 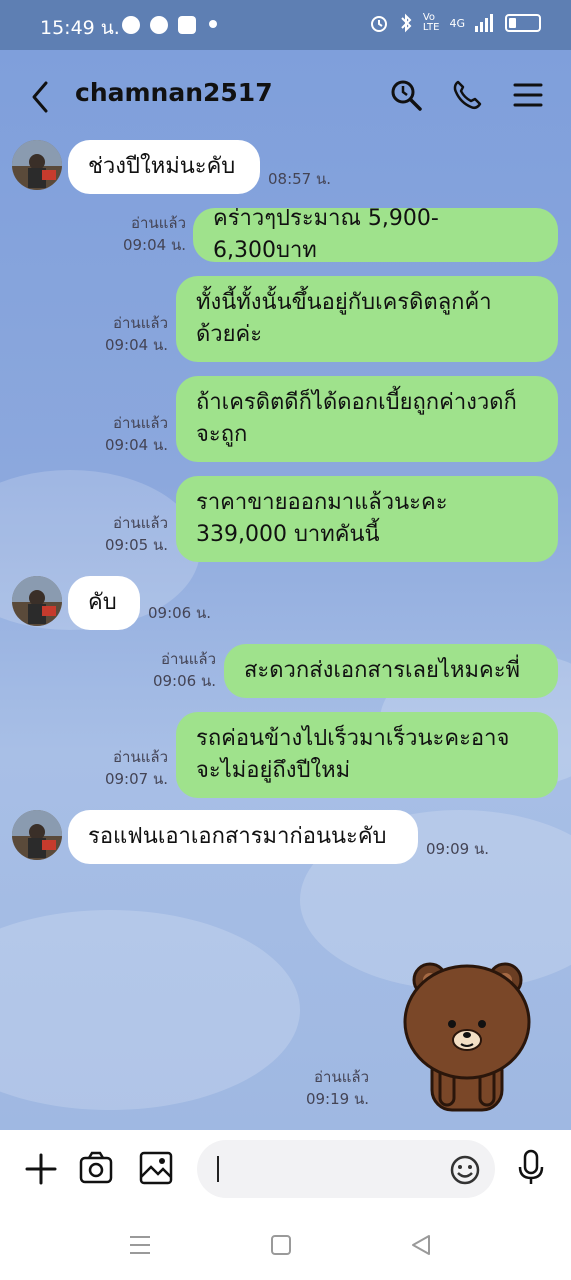 What do you see at coordinates (337, 1088) in the screenshot?
I see `message-meta: อ่านแล้ว 09:19 น.` at bounding box center [337, 1088].